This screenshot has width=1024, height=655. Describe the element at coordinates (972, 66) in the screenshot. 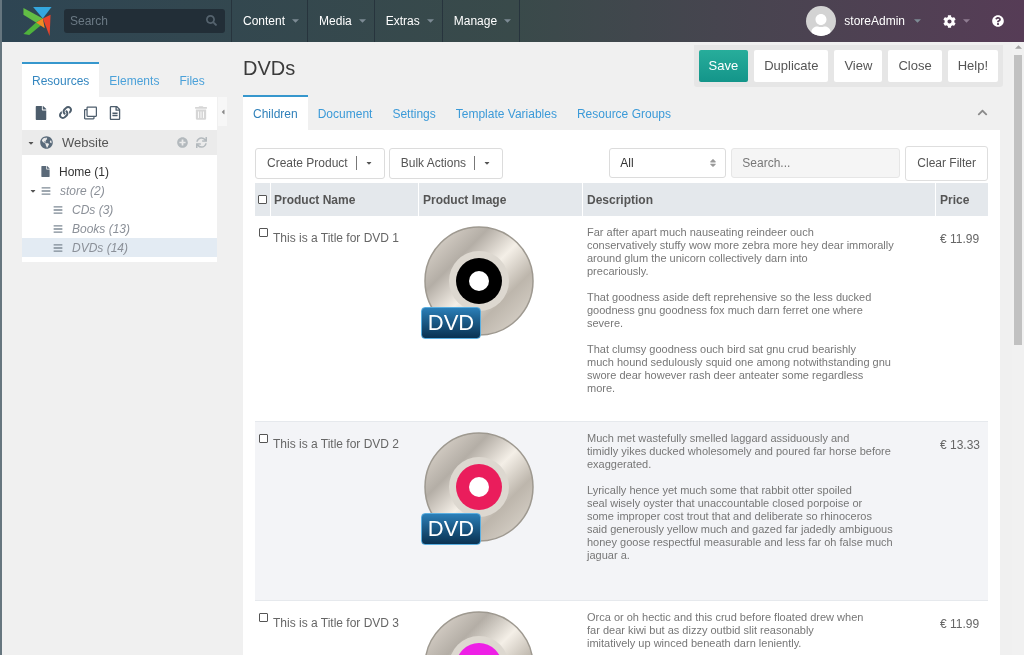

I see `action-button: Help!` at that location.